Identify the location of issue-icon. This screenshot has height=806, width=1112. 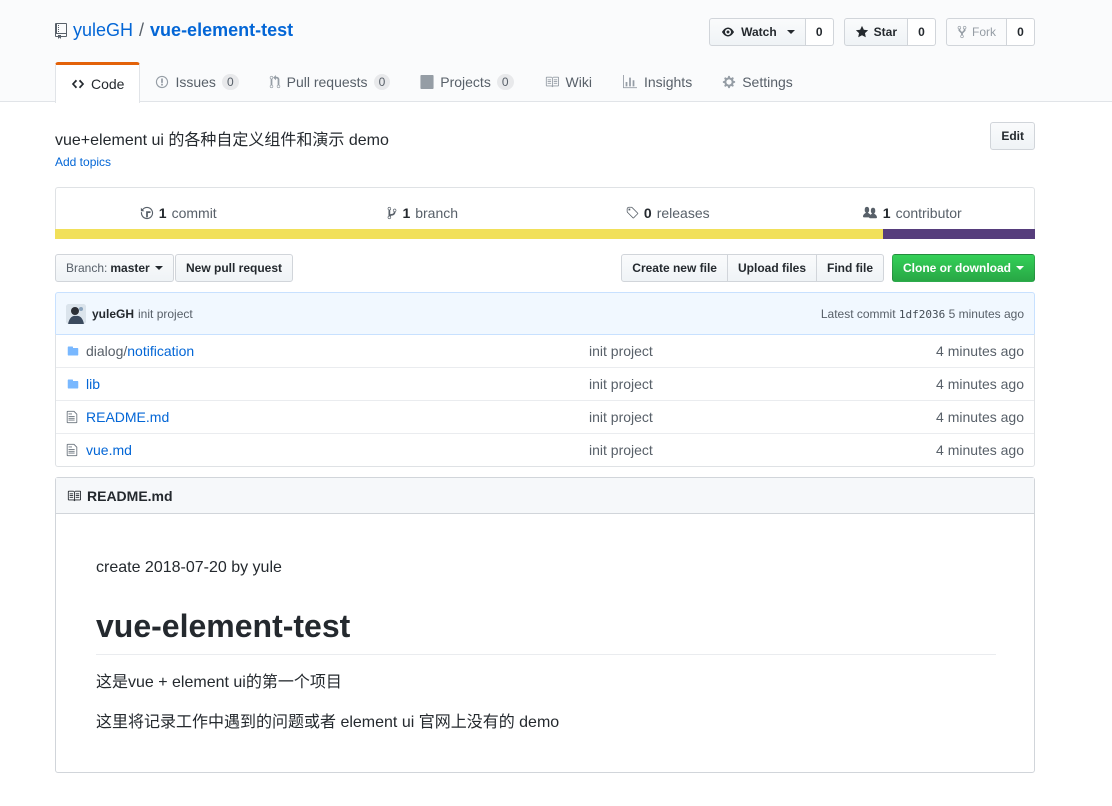
(162, 82).